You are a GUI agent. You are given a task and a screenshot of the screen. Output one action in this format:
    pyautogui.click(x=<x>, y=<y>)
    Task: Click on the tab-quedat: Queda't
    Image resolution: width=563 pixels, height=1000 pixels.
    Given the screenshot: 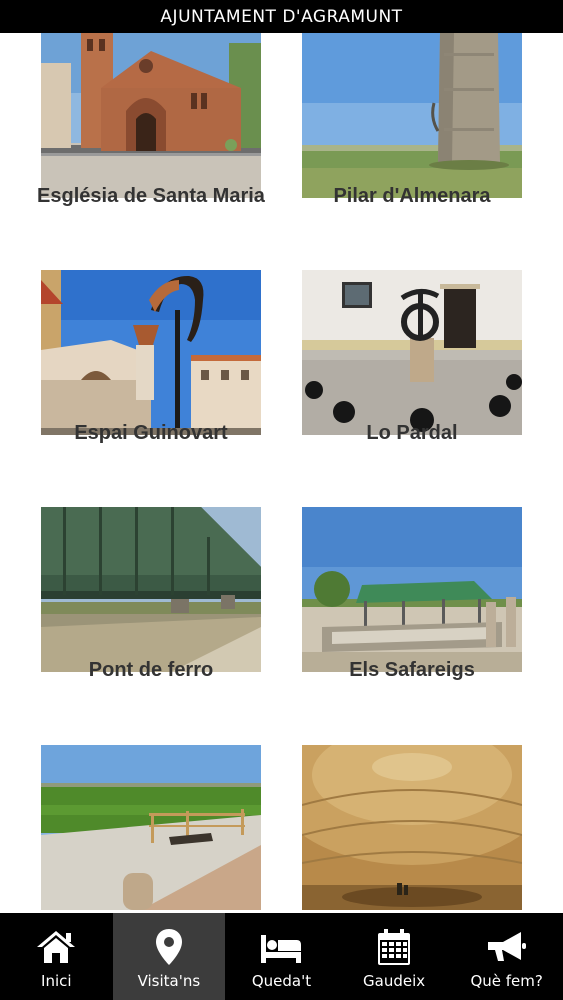 What is the action you would take?
    pyautogui.click(x=281, y=956)
    